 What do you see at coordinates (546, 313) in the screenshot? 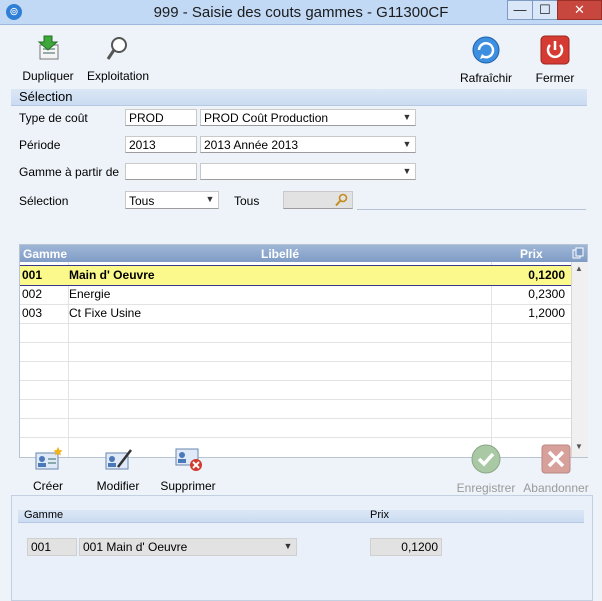
I see `row-price: 1,2000` at bounding box center [546, 313].